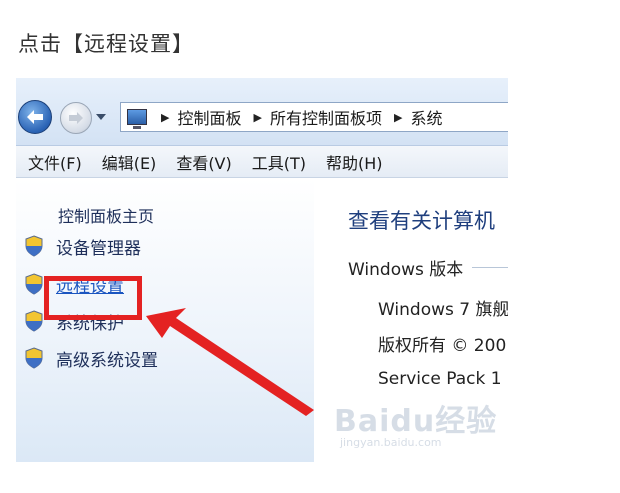 This screenshot has width=620, height=493. What do you see at coordinates (203, 162) in the screenshot?
I see `menu-view: 查看(V)` at bounding box center [203, 162].